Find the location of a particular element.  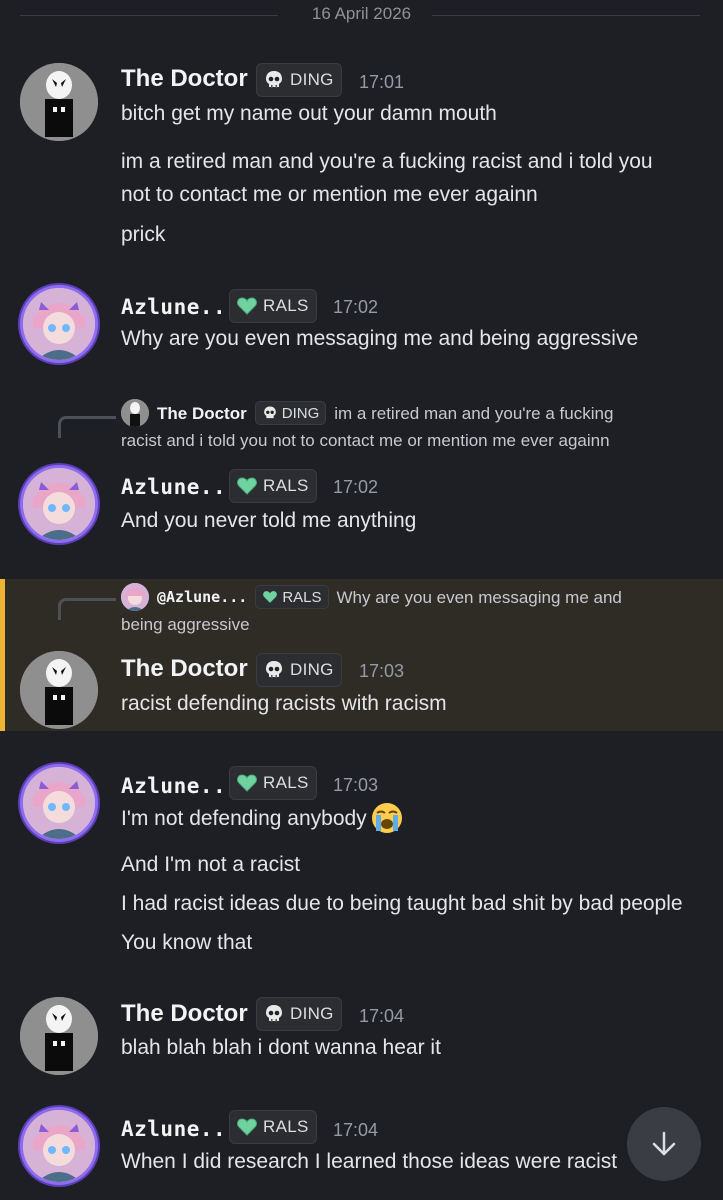

message-text: blah blah blah i dont wanna hear it is located at coordinates (281, 1047).